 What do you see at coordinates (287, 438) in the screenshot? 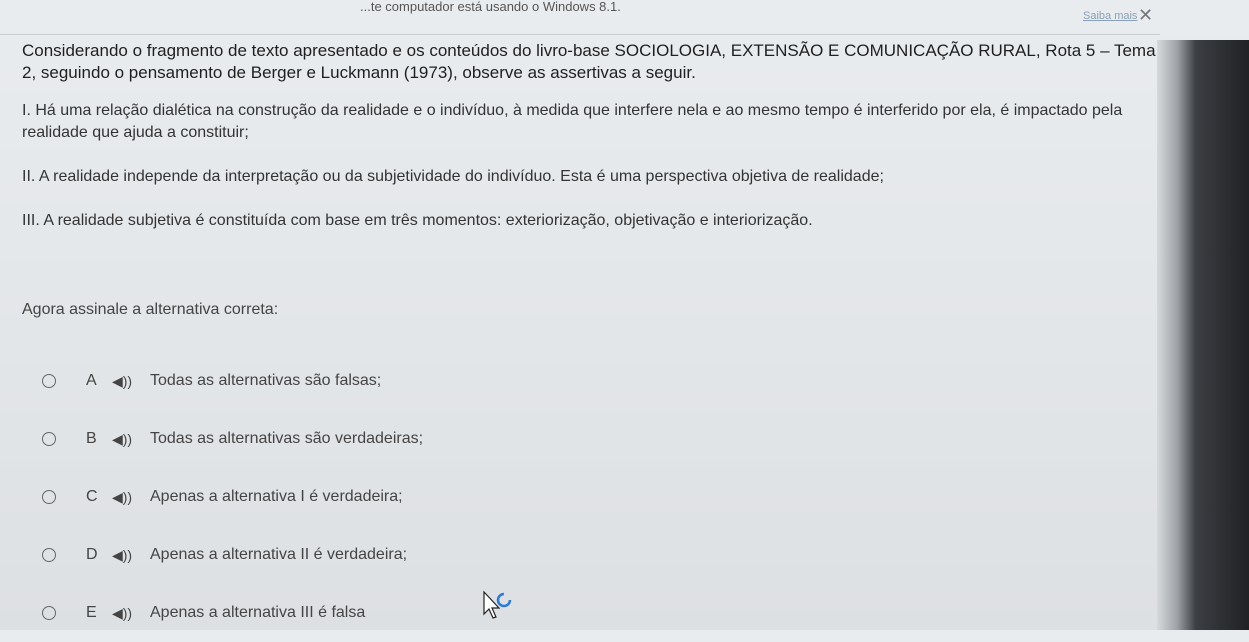
I see `option-text: Todas as alternativas são verdadeiras;` at bounding box center [287, 438].